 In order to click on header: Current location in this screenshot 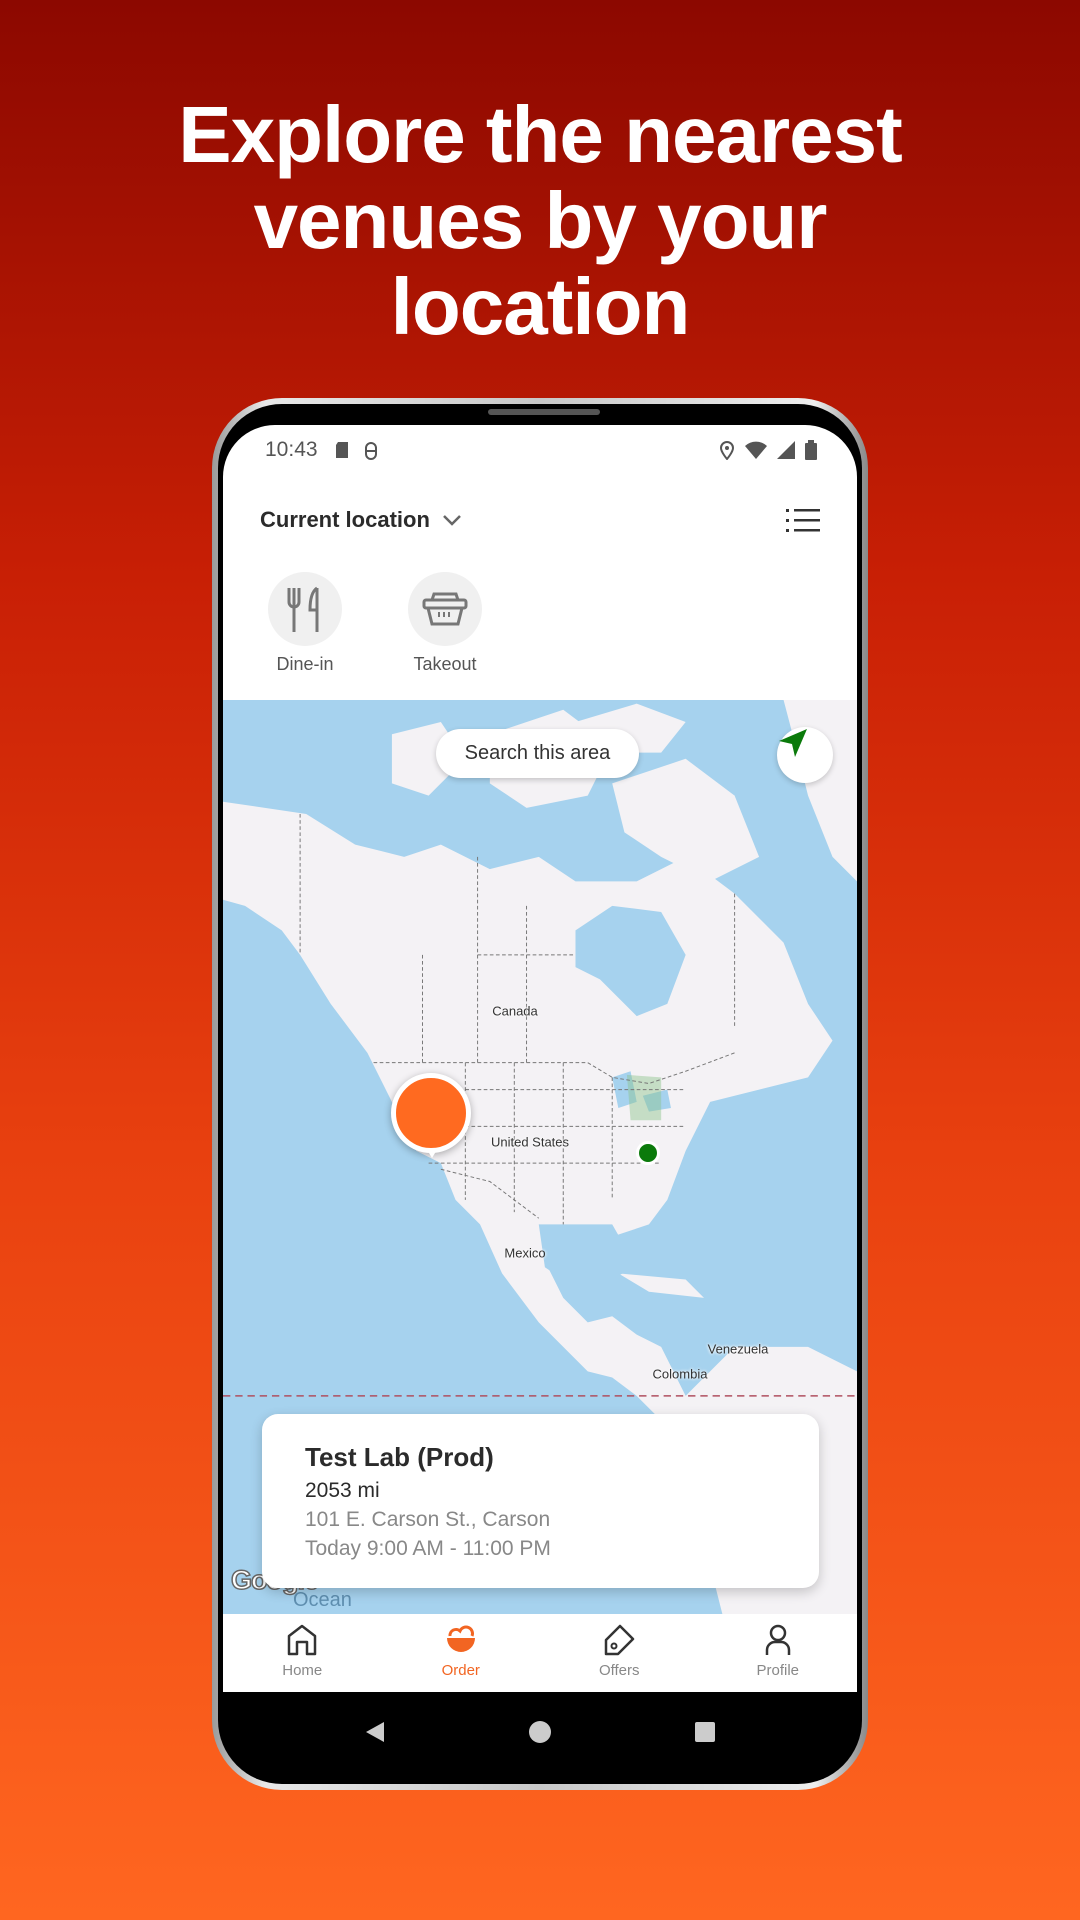, I will do `click(540, 520)`.